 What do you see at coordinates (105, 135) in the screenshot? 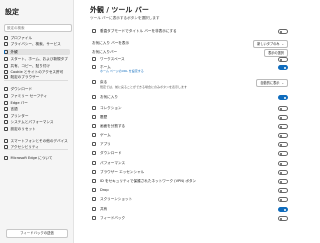
I see `row-label: ゲーム` at bounding box center [105, 135].